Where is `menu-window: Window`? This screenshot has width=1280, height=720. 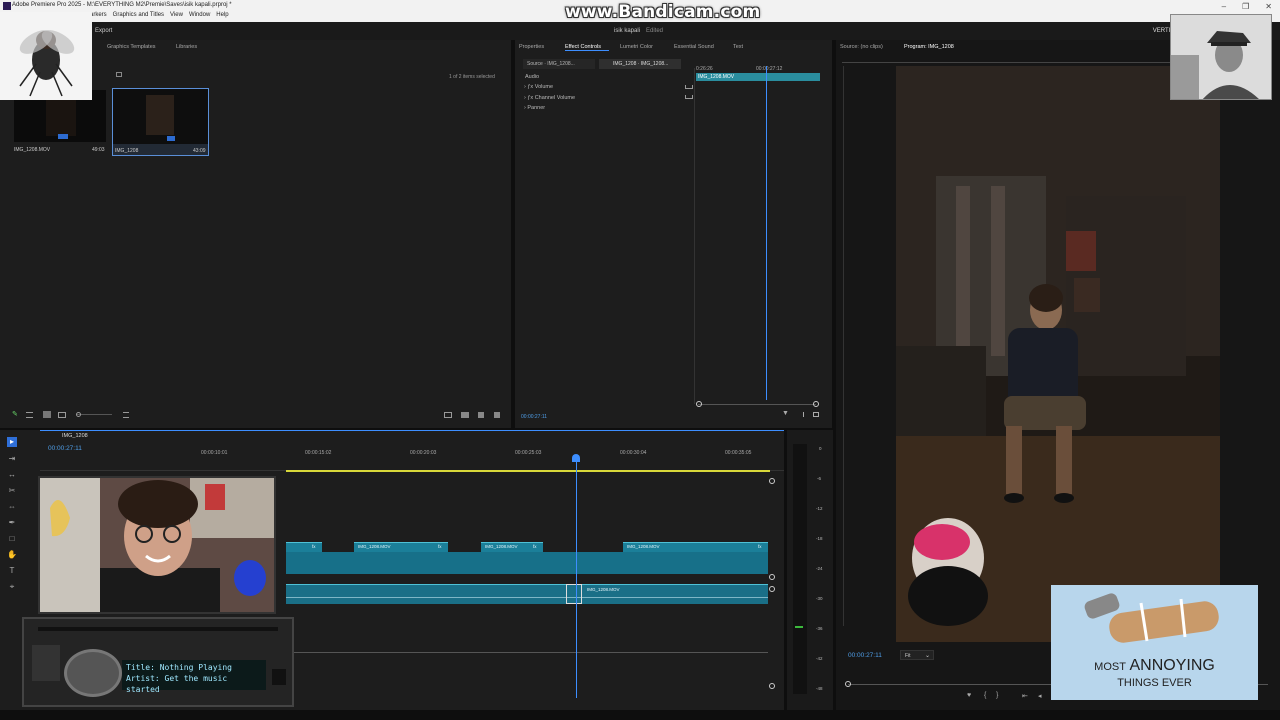
menu-window: Window is located at coordinates (199, 15).